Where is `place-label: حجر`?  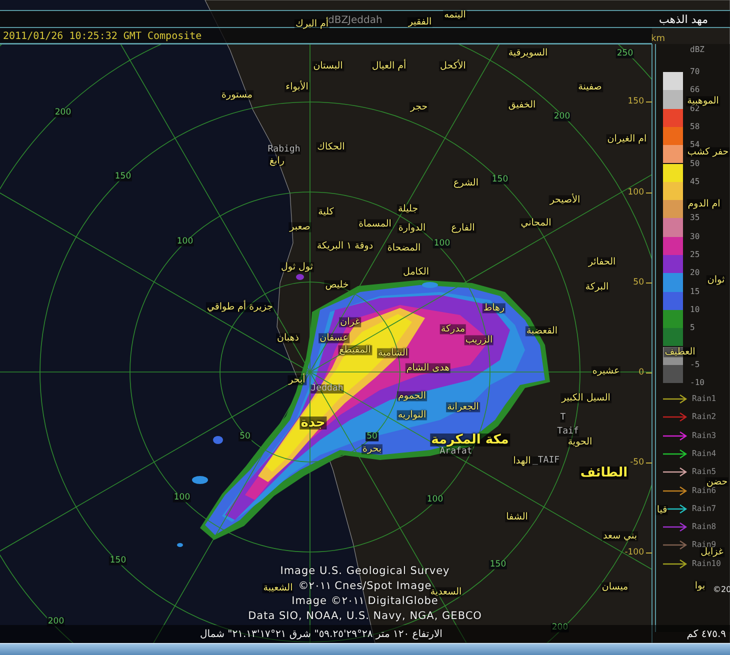 place-label: حجر is located at coordinates (419, 107).